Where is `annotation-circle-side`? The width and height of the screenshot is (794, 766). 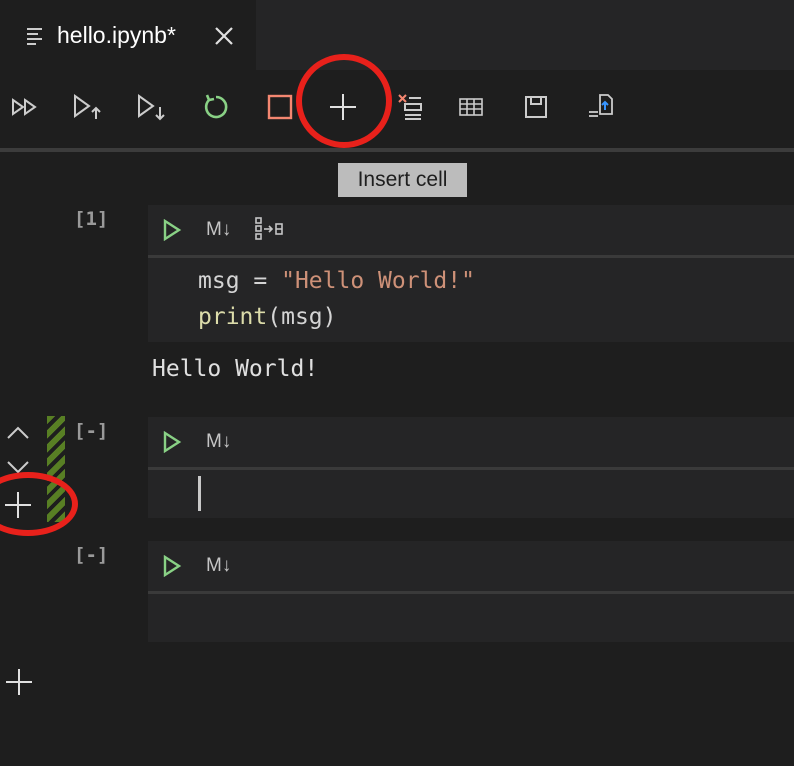 annotation-circle-side is located at coordinates (39, 504).